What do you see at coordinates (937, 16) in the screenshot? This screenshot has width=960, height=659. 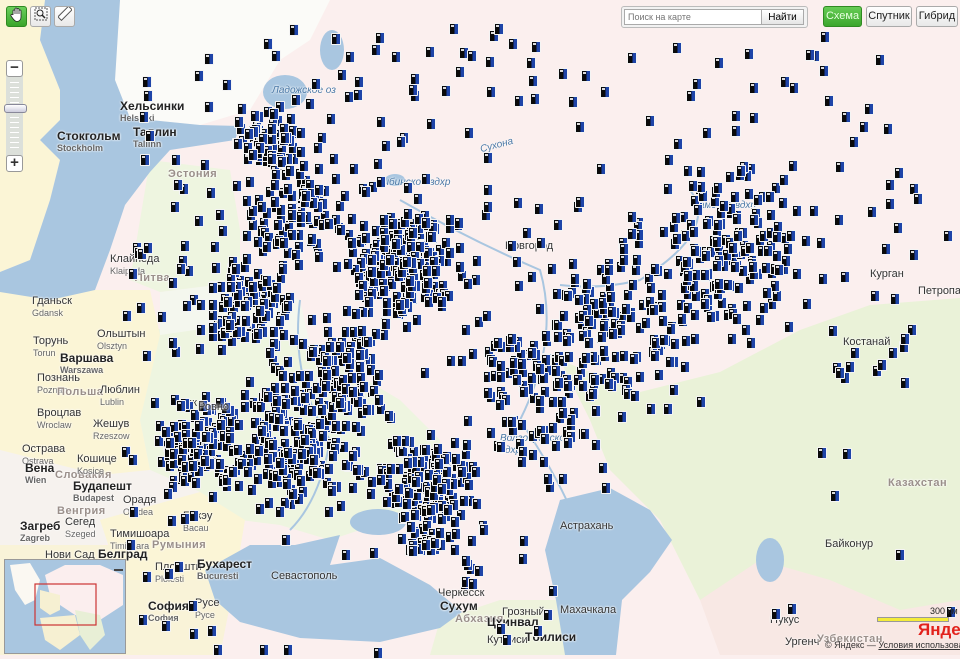 I see `map-type-hybrid-button: Гибрид` at bounding box center [937, 16].